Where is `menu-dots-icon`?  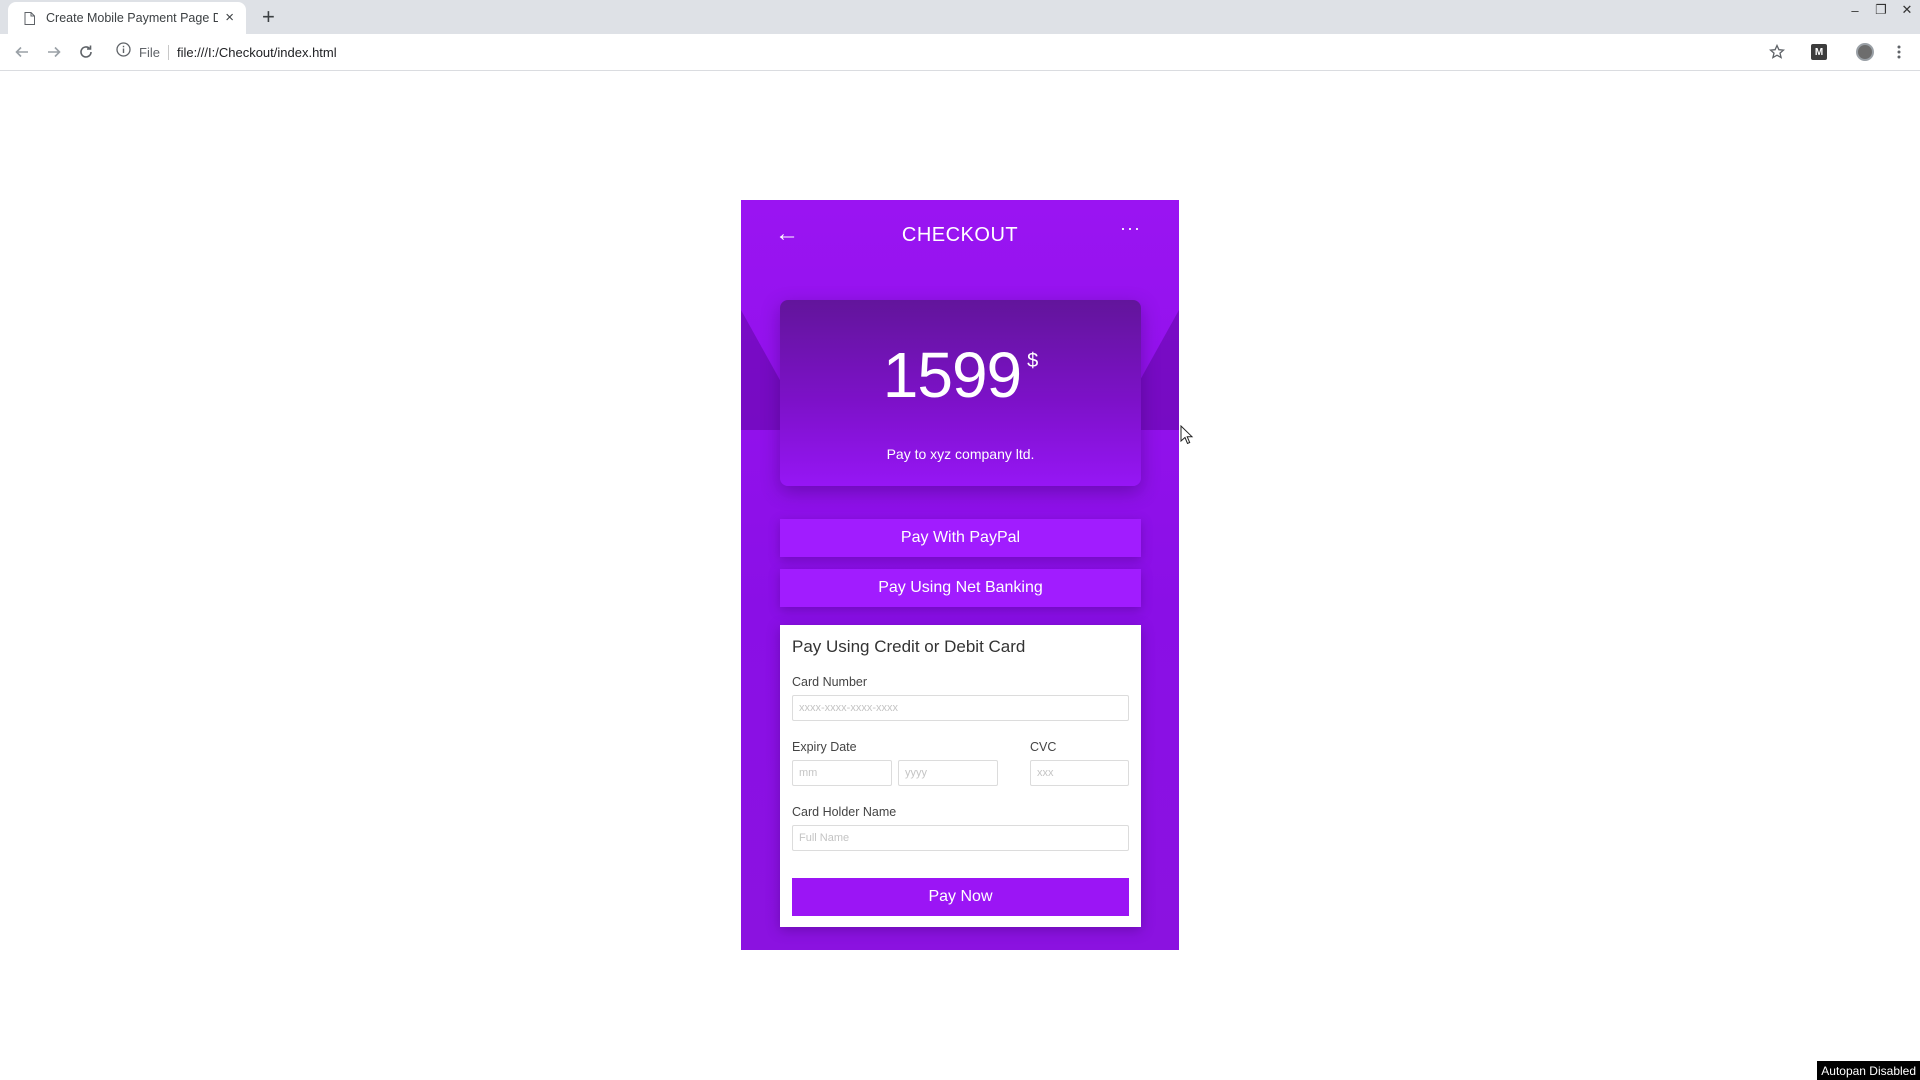
menu-dots-icon is located at coordinates (1899, 52).